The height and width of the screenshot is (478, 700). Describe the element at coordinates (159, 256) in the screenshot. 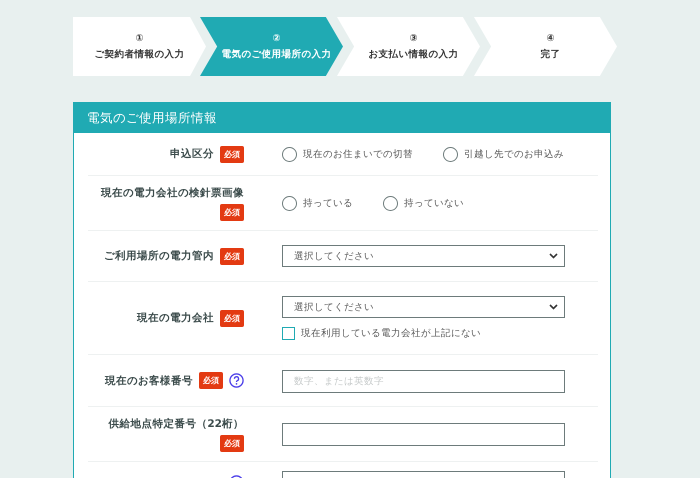

I see `field-label: ご利用場所の電力管内` at that location.